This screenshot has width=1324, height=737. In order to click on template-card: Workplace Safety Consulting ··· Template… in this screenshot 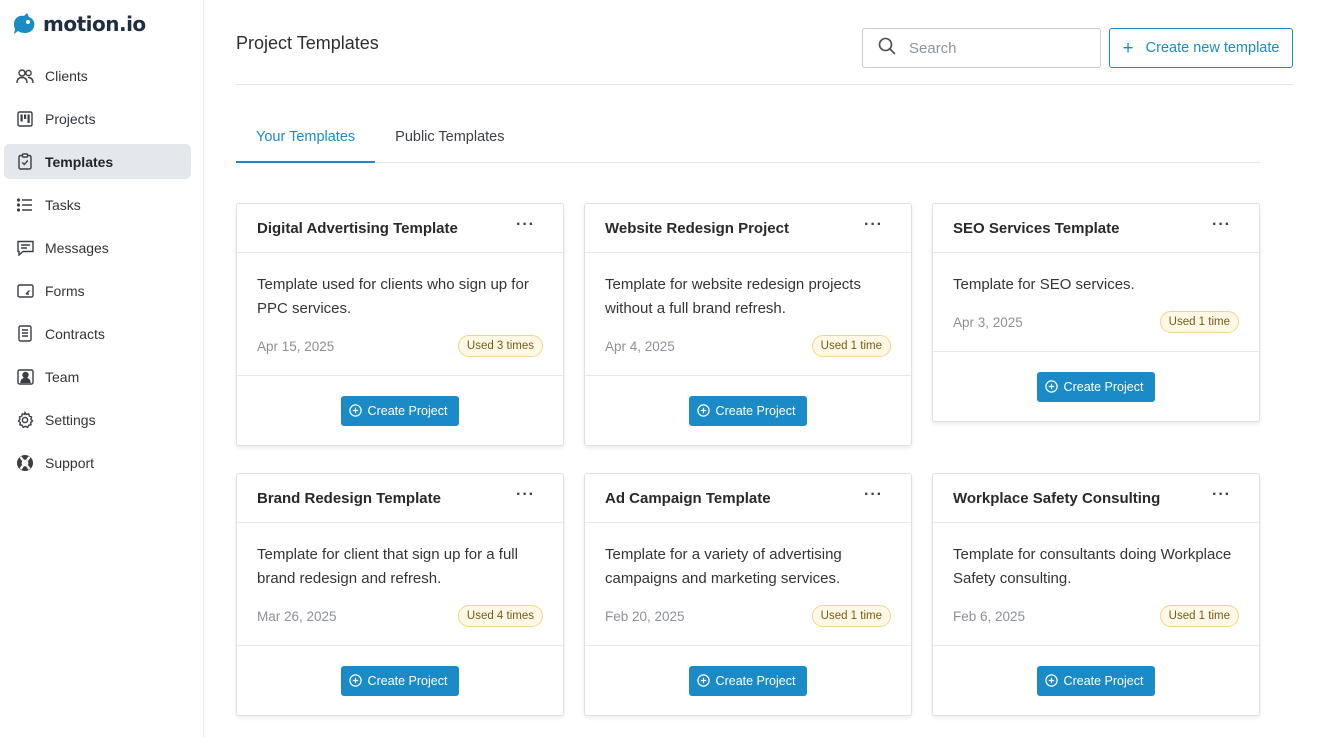, I will do `click(1096, 594)`.